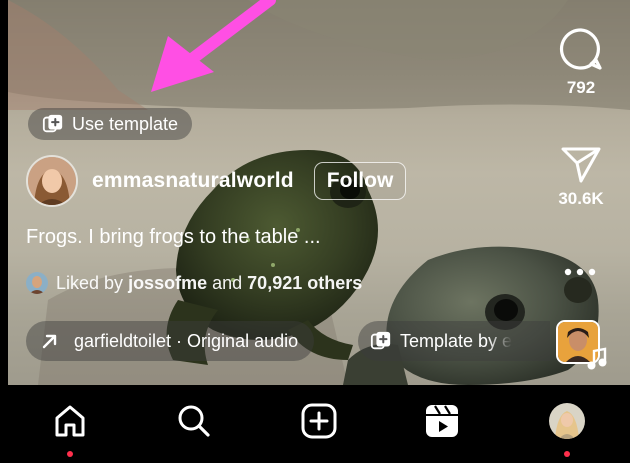 The image size is (630, 463). I want to click on nav-search, so click(194, 421).